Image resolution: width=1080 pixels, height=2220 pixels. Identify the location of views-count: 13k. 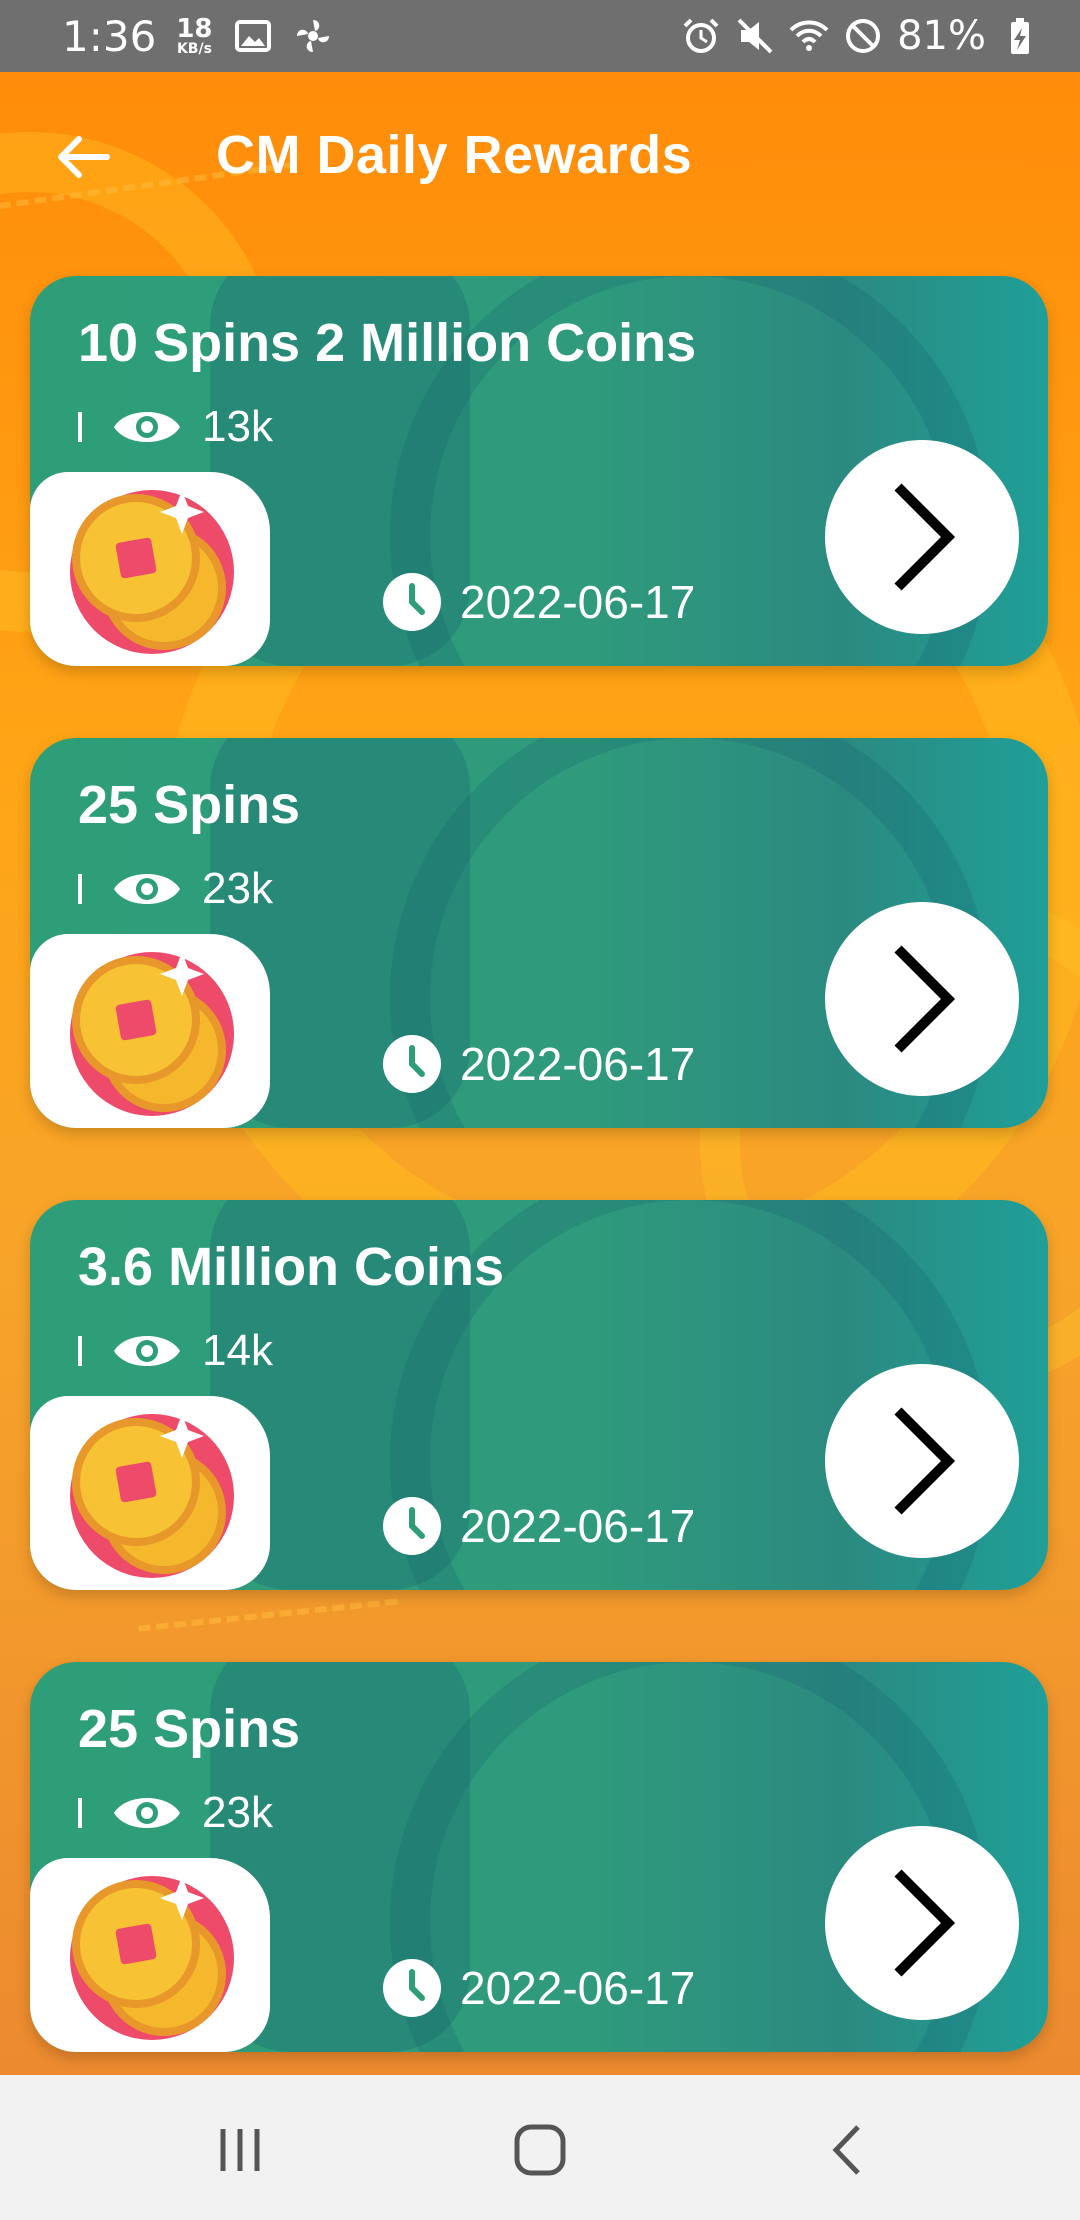
(175, 427).